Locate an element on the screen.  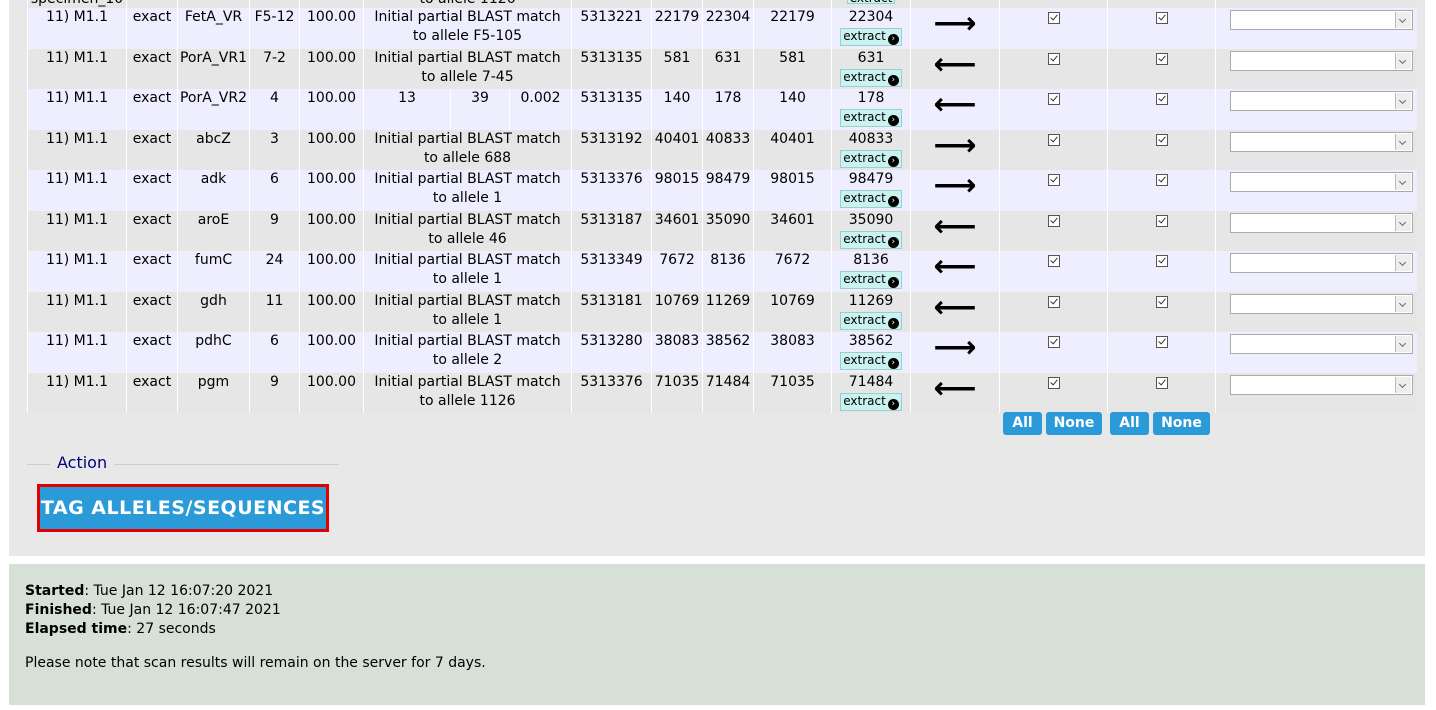
contig-cell: 5313135 is located at coordinates (611, 68).